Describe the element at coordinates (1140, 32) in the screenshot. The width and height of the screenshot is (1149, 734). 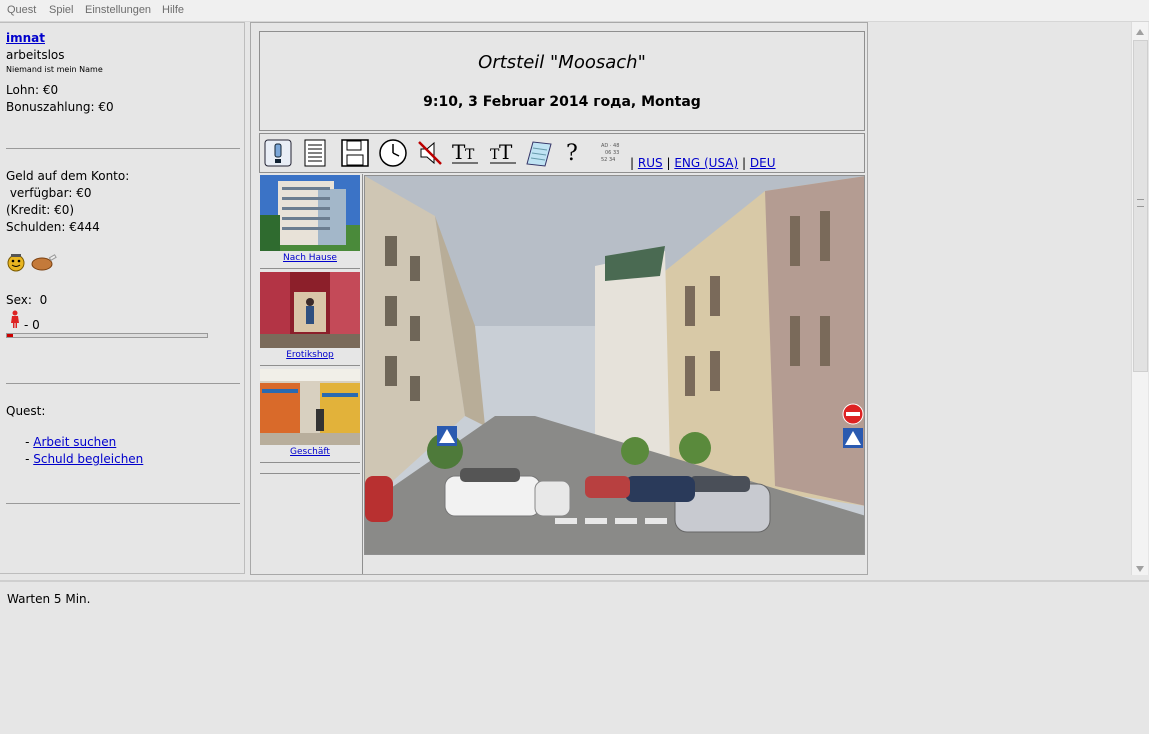
I see `scroll-up-icon` at that location.